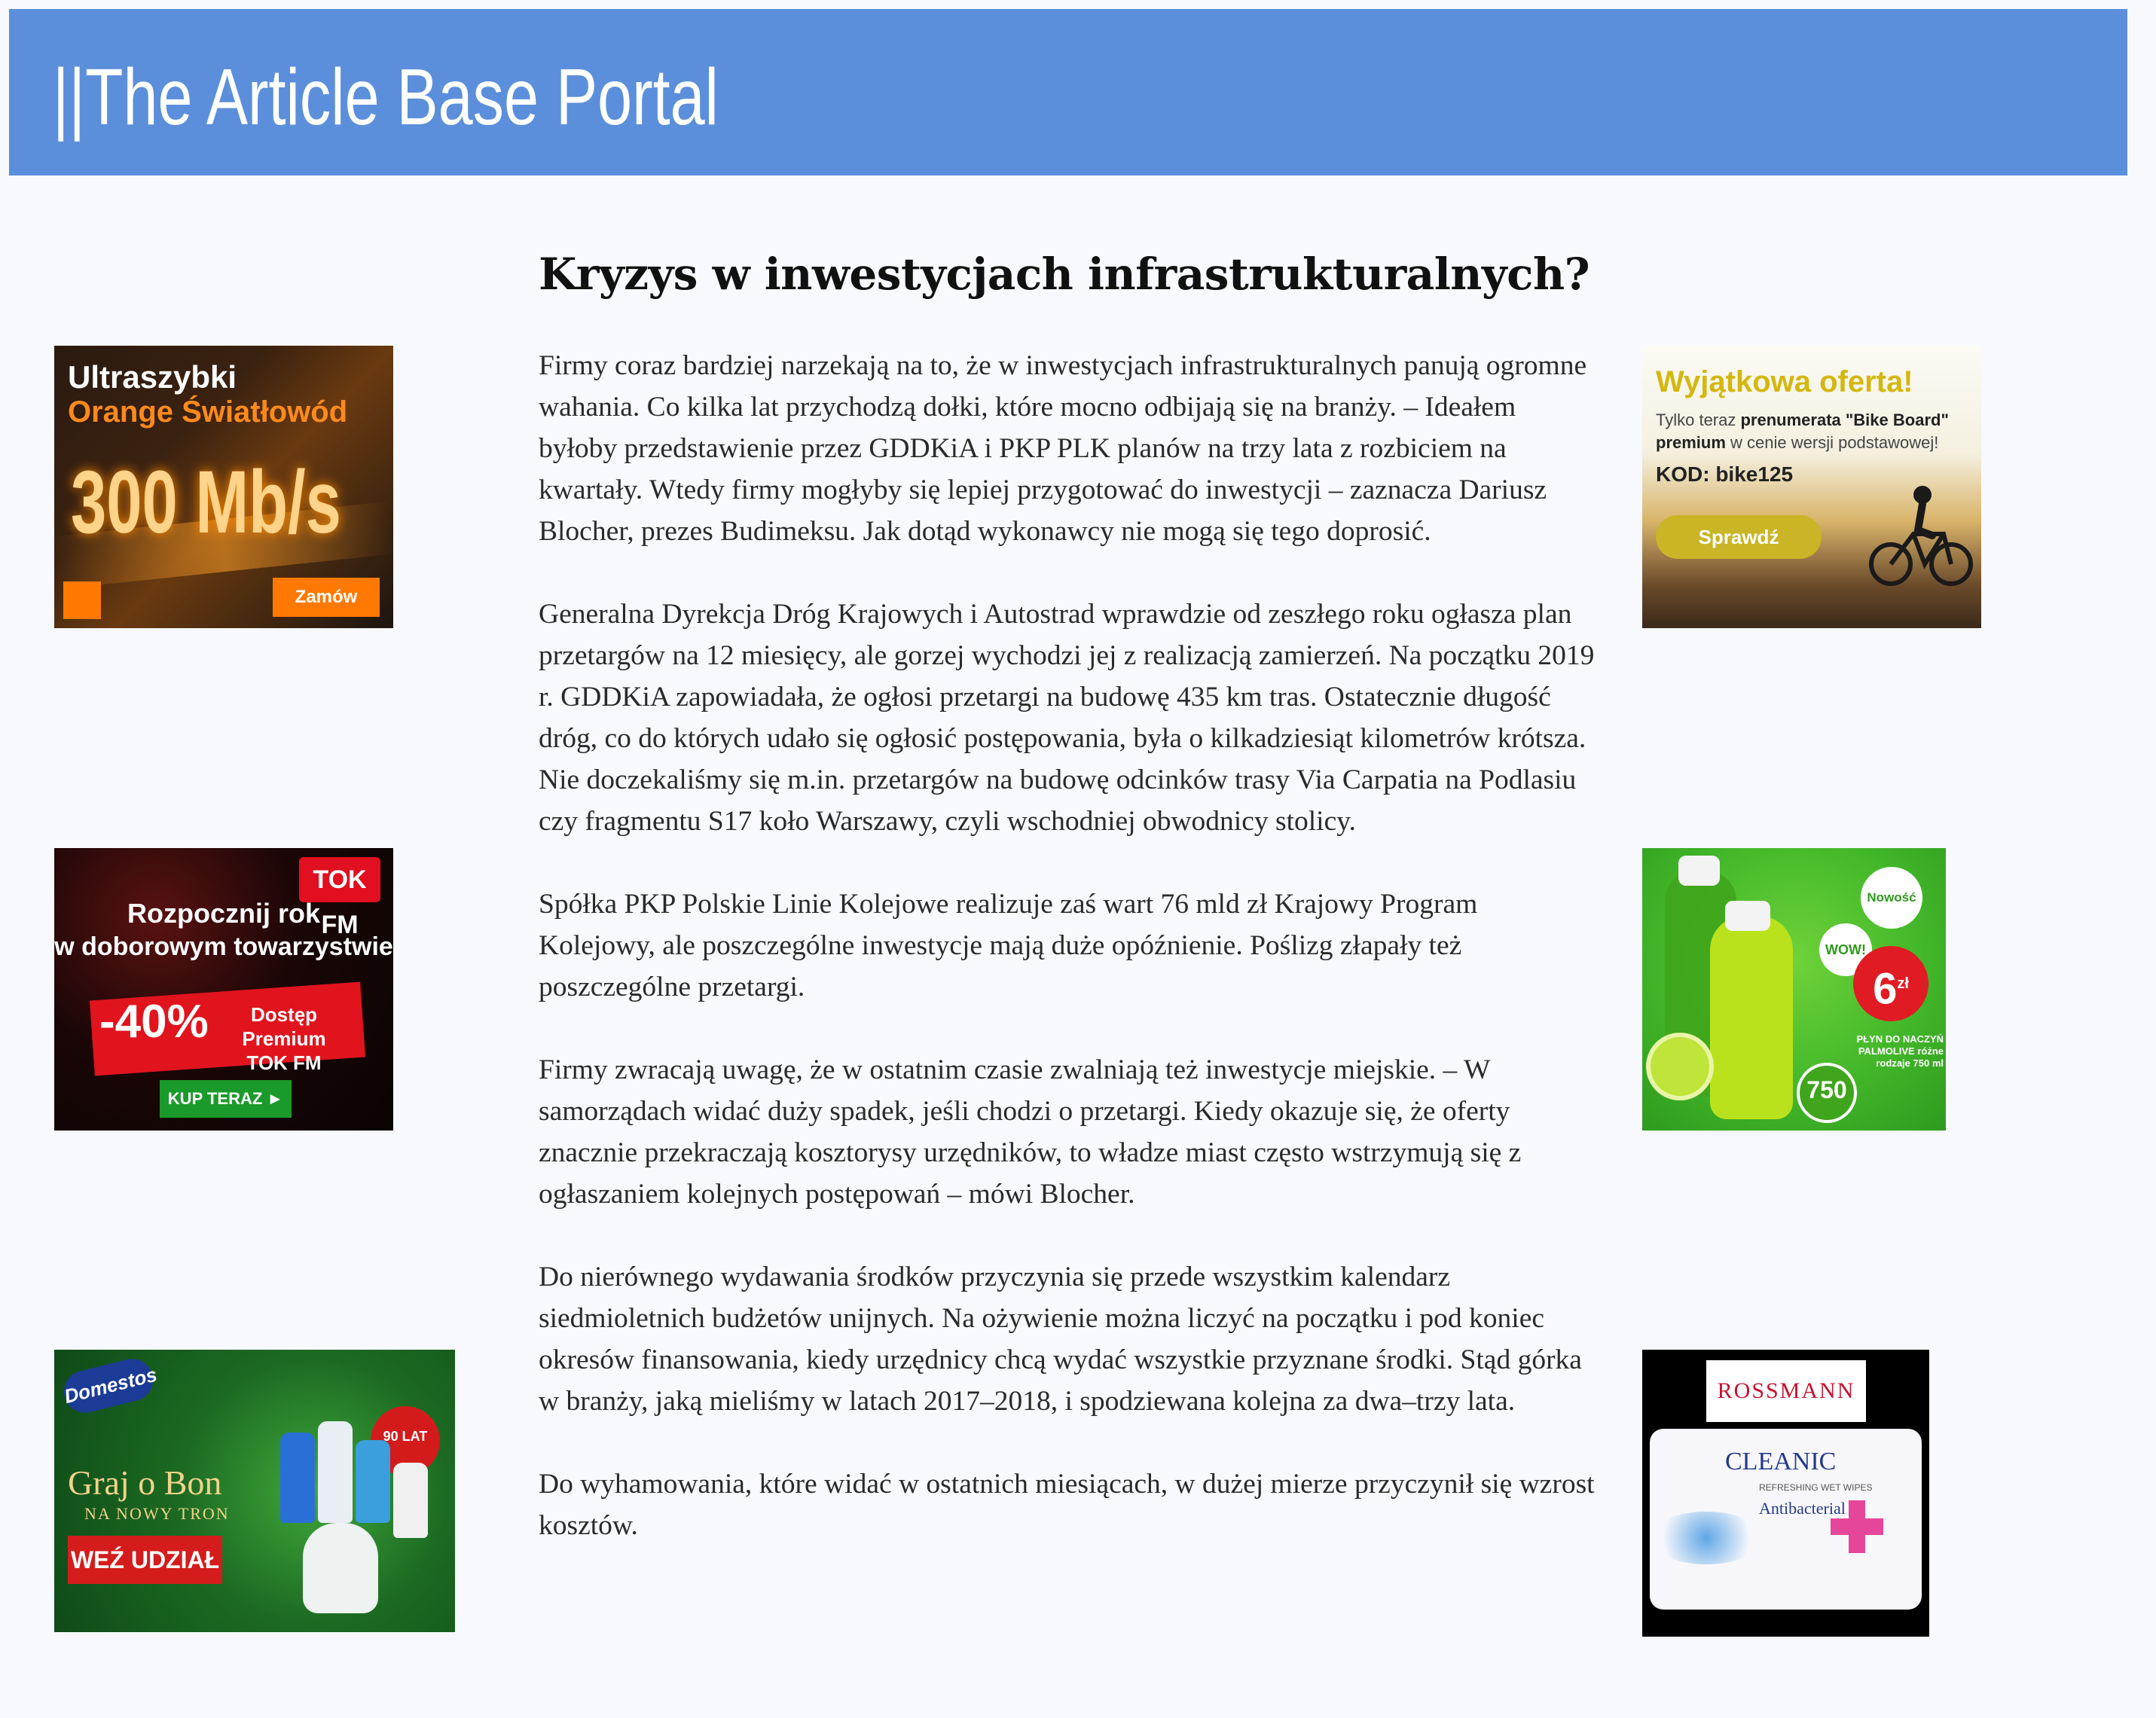 This screenshot has height=1718, width=2156. What do you see at coordinates (340, 1568) in the screenshot?
I see `toilet-icon` at bounding box center [340, 1568].